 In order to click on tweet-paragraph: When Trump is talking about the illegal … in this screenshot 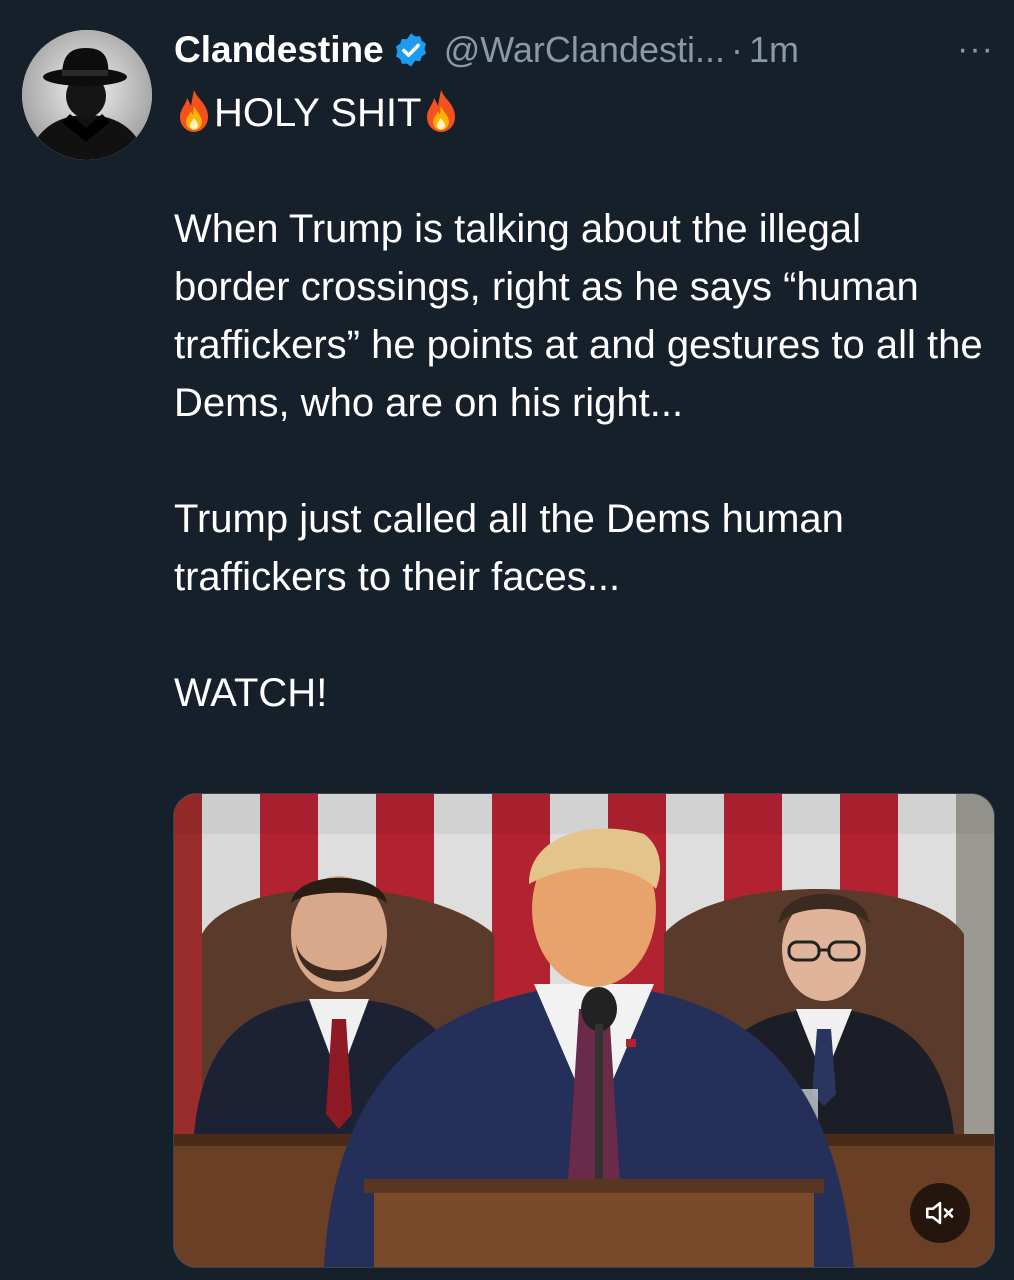, I will do `click(578, 316)`.